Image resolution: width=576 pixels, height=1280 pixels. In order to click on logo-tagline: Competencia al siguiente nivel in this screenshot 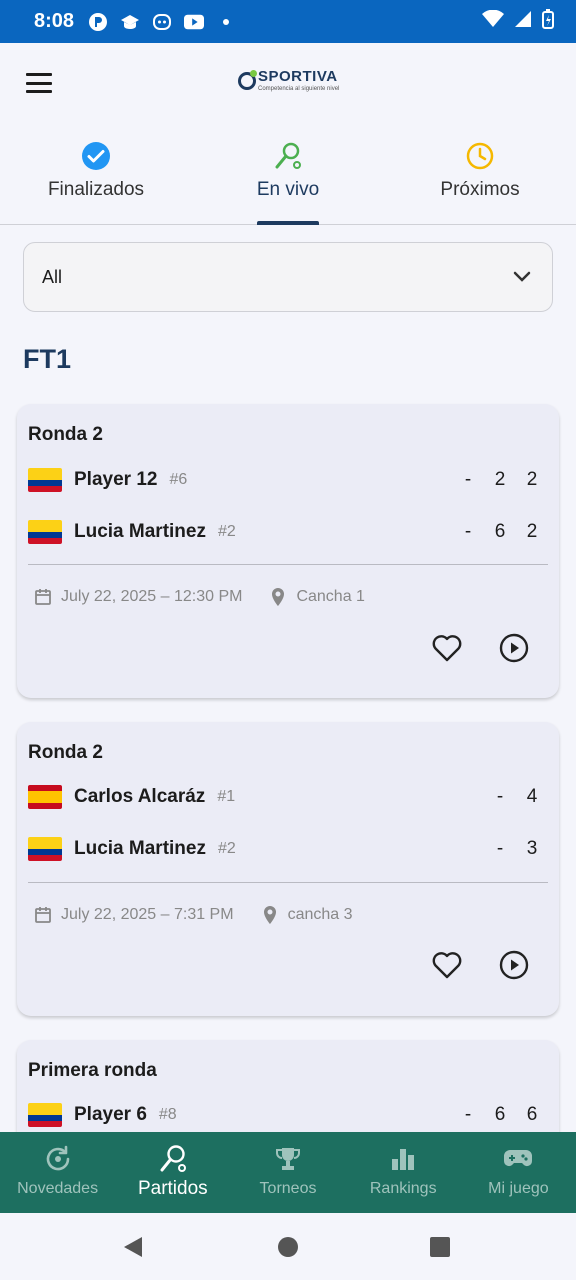, I will do `click(299, 89)`.